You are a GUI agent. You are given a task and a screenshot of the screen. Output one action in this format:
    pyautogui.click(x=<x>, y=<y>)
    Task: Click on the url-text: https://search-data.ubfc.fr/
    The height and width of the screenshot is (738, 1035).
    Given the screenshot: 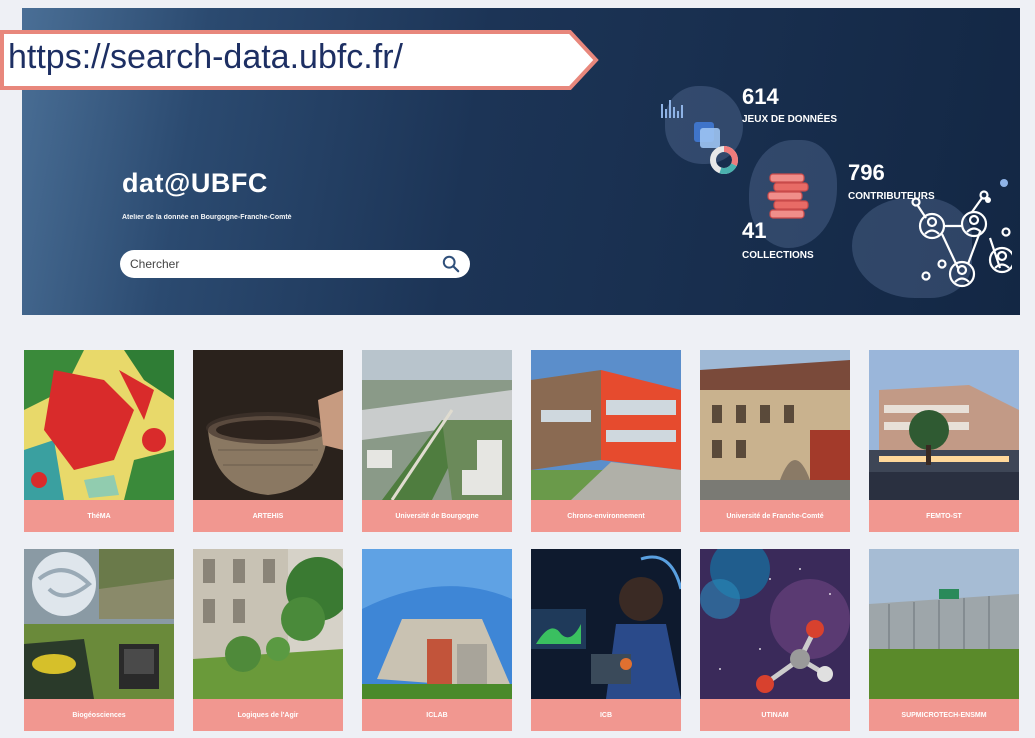 What is the action you would take?
    pyautogui.click(x=205, y=57)
    